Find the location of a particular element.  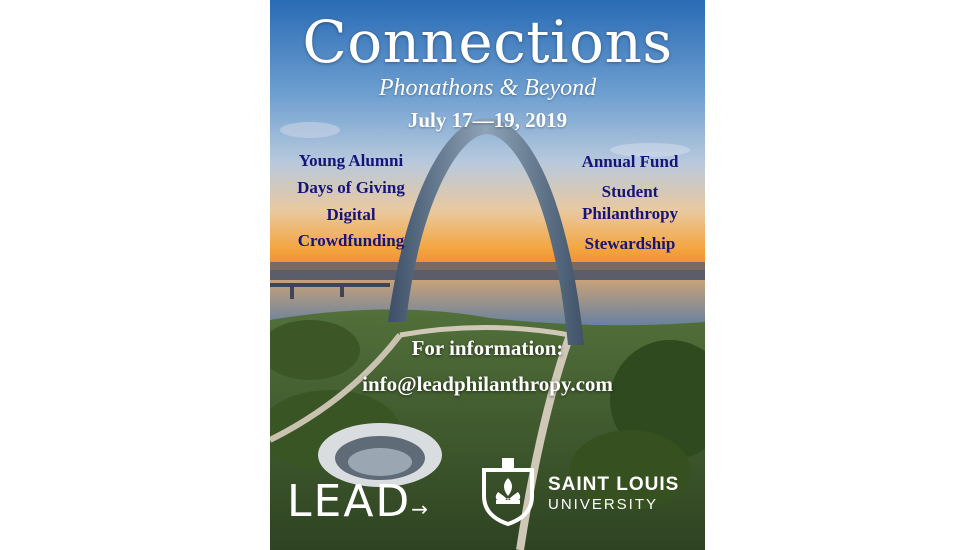

slu-shield-icon is located at coordinates (508, 492).